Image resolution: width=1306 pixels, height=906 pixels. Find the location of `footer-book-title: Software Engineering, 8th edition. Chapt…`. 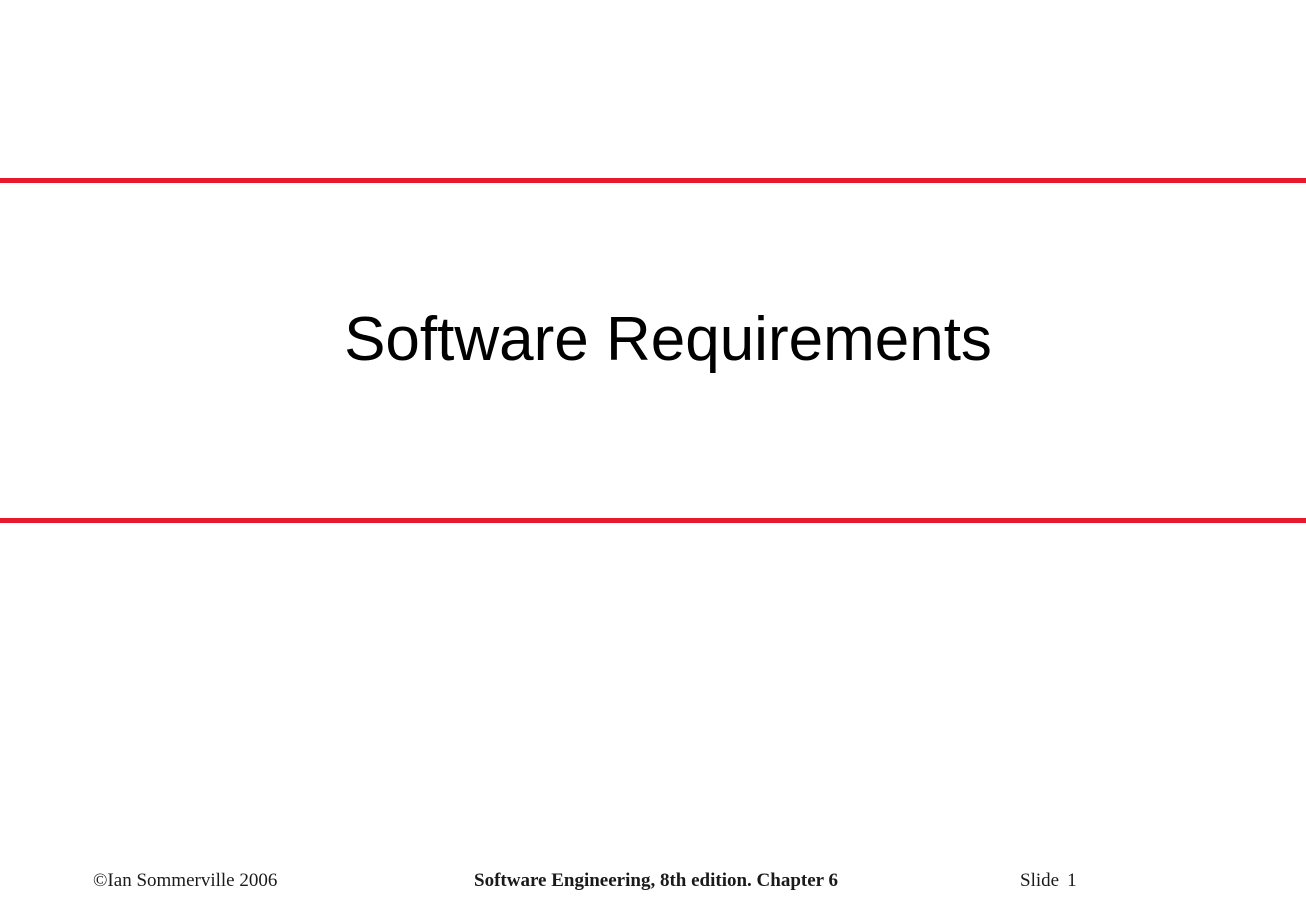

footer-book-title: Software Engineering, 8th edition. Chapt… is located at coordinates (656, 880).